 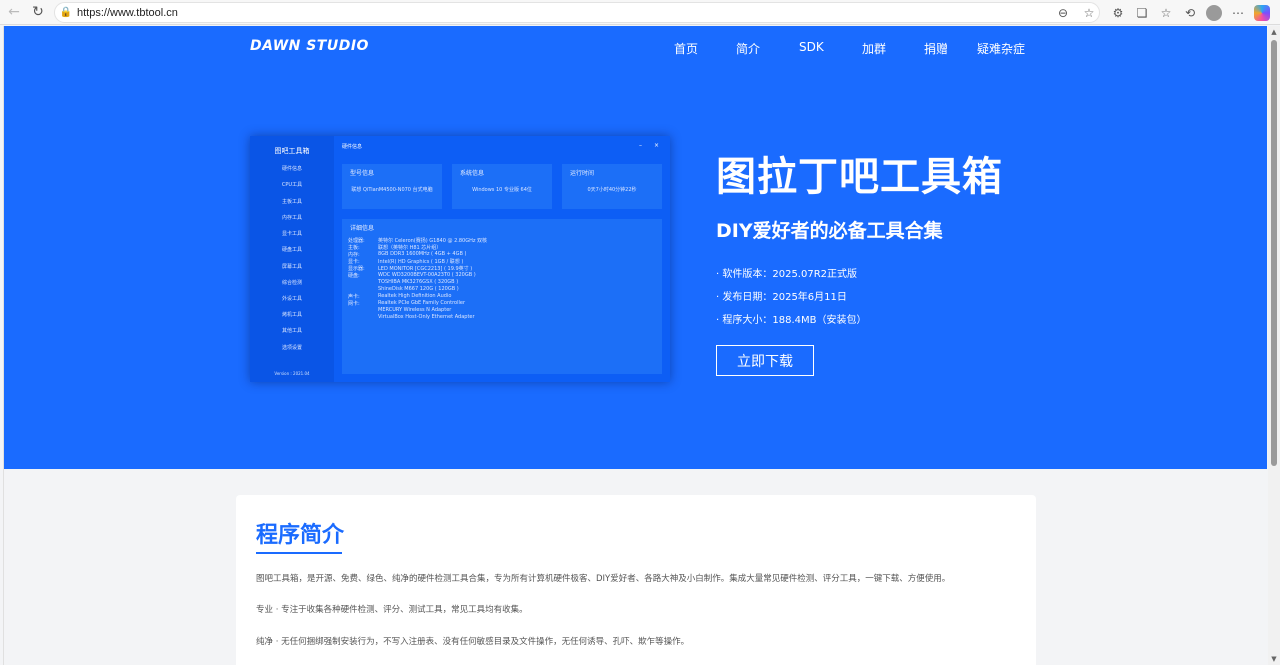 I want to click on app-sidebar-item: 烤机工具, so click(x=291, y=315).